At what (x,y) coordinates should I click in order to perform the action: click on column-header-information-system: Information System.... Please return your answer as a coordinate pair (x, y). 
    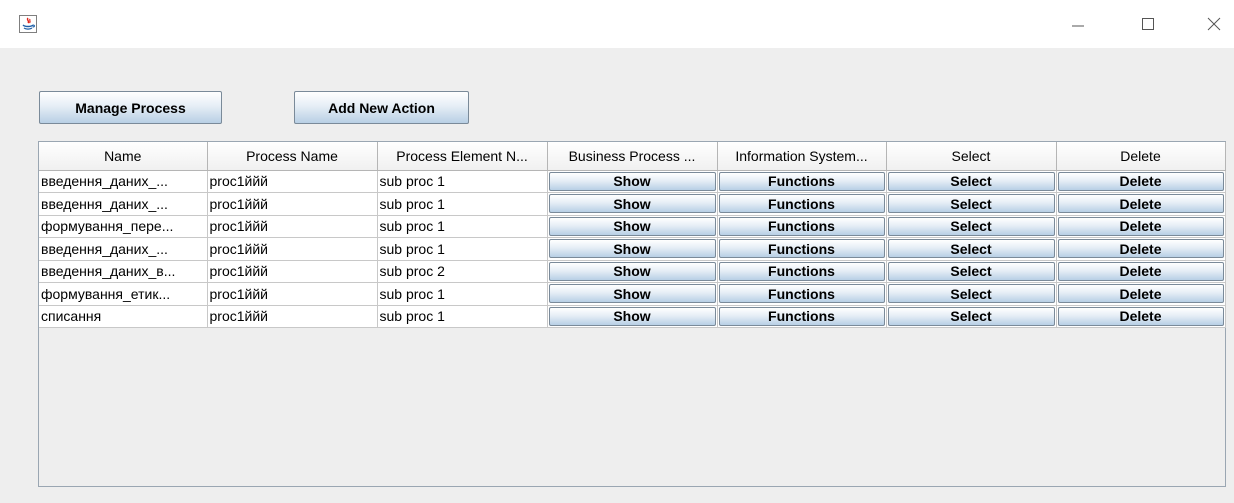
    Looking at the image, I should click on (802, 156).